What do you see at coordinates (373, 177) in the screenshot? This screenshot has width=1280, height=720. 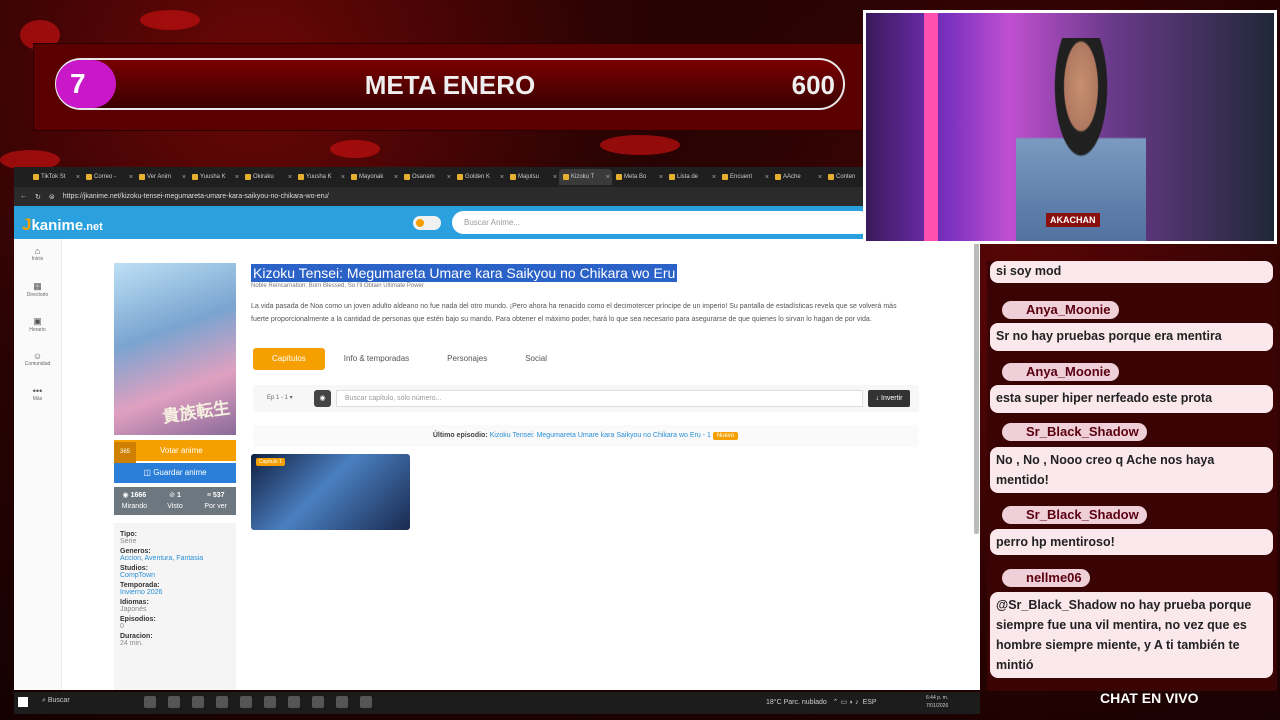 I see `browser-tab: Mayonak ×` at bounding box center [373, 177].